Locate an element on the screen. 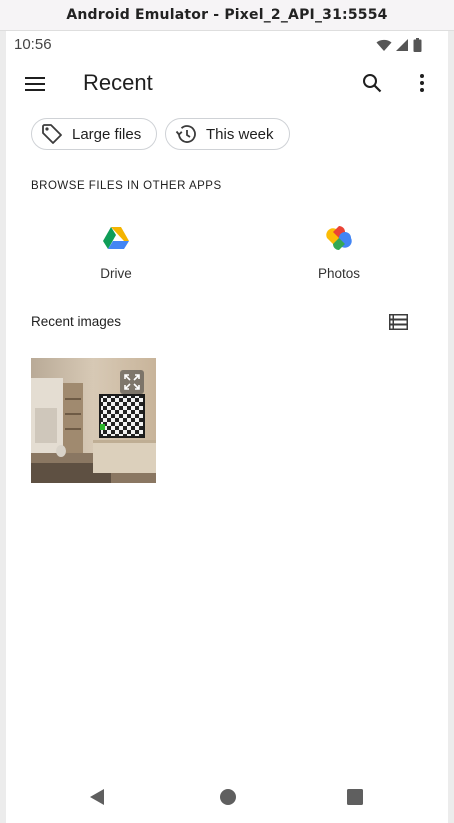  expand-icon is located at coordinates (132, 382).